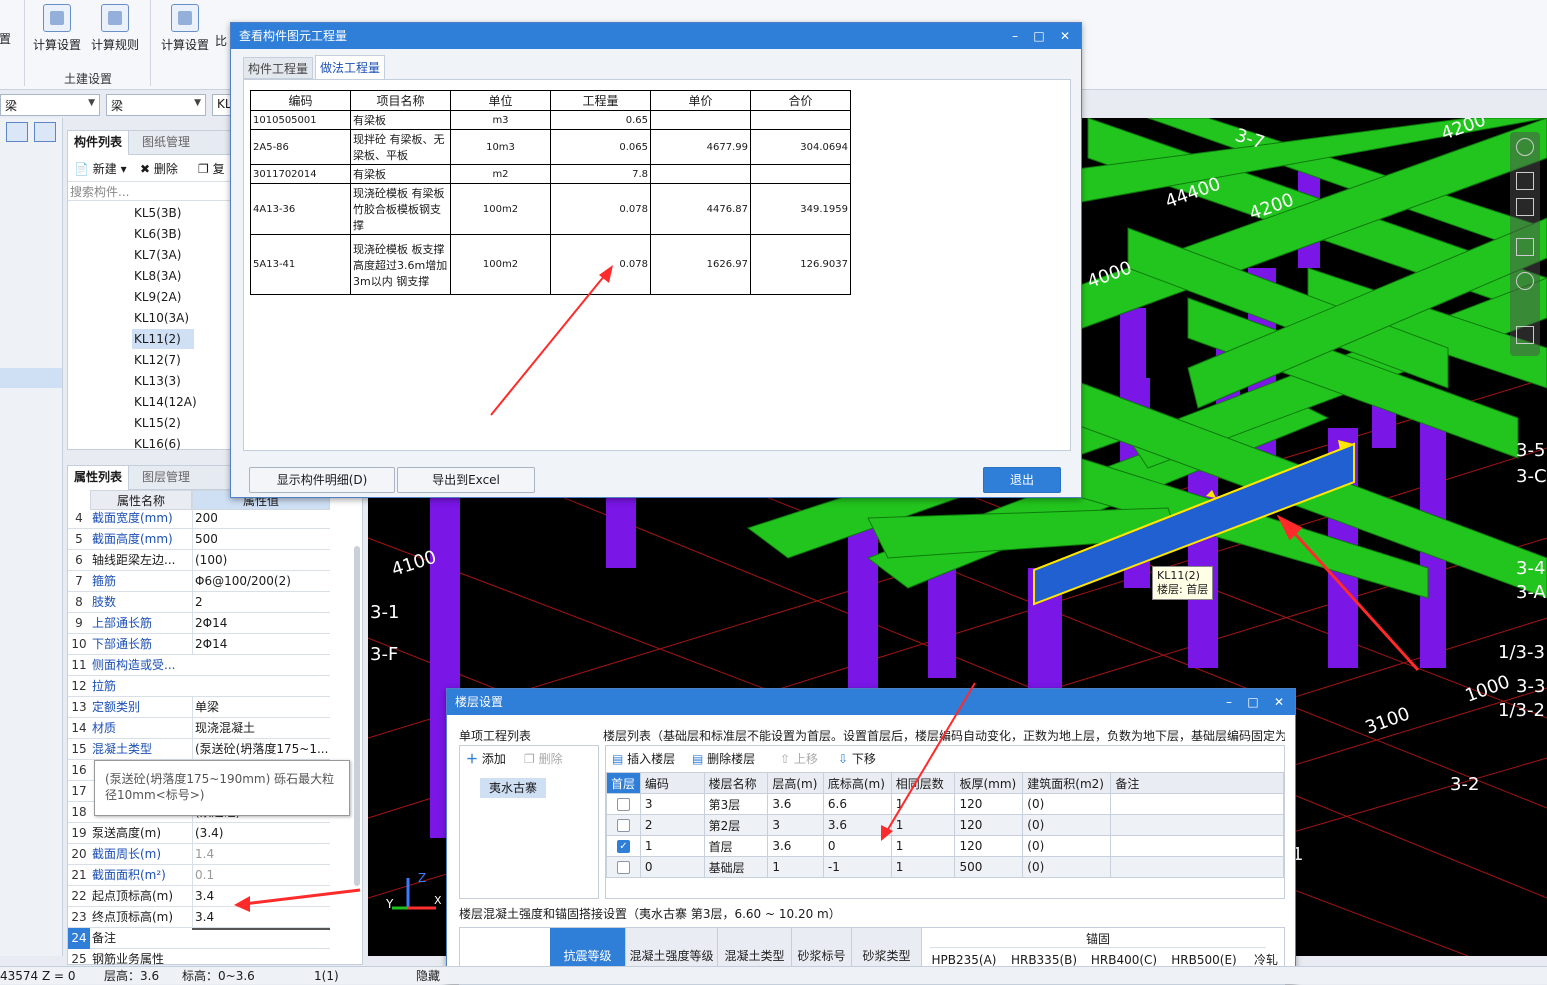 The height and width of the screenshot is (985, 1547). I want to click on first-floor-checkbox: ✓, so click(623, 846).